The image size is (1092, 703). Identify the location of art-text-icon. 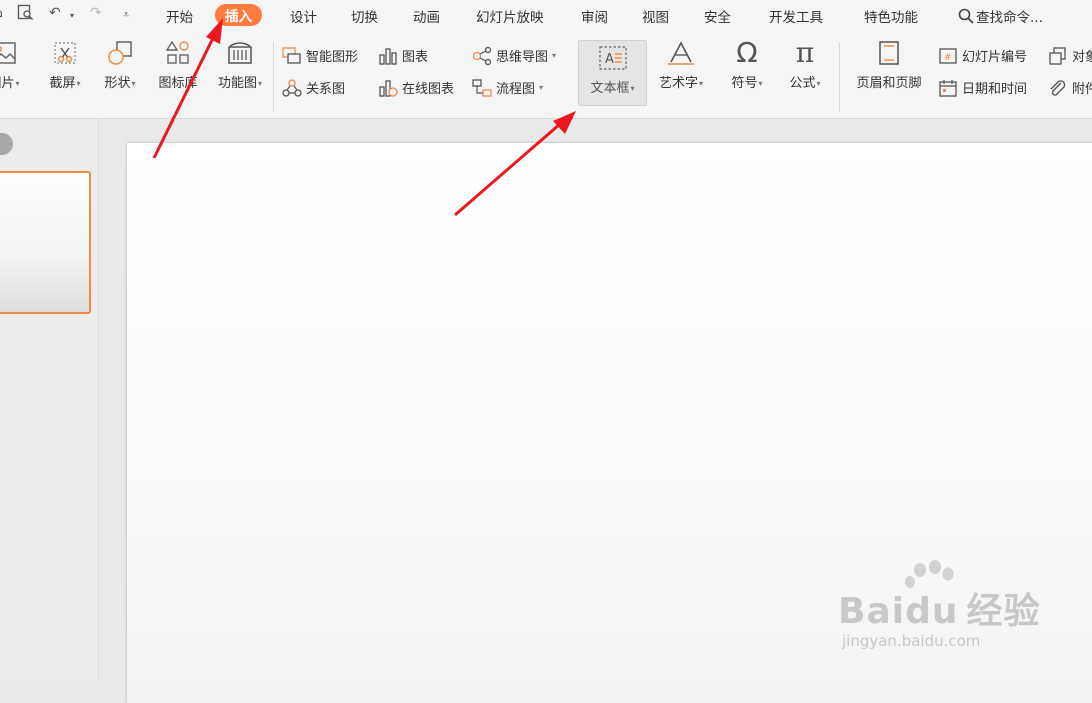
(681, 53).